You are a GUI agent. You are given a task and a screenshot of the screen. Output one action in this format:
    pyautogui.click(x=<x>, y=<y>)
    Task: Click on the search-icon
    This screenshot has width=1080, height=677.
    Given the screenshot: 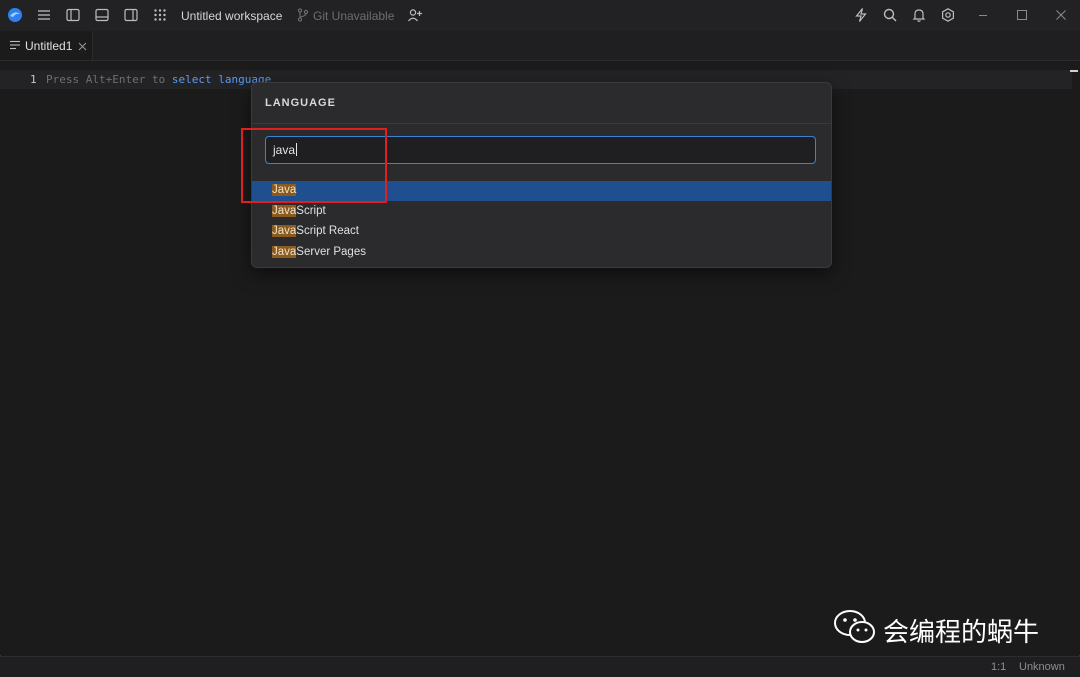 What is the action you would take?
    pyautogui.click(x=890, y=15)
    